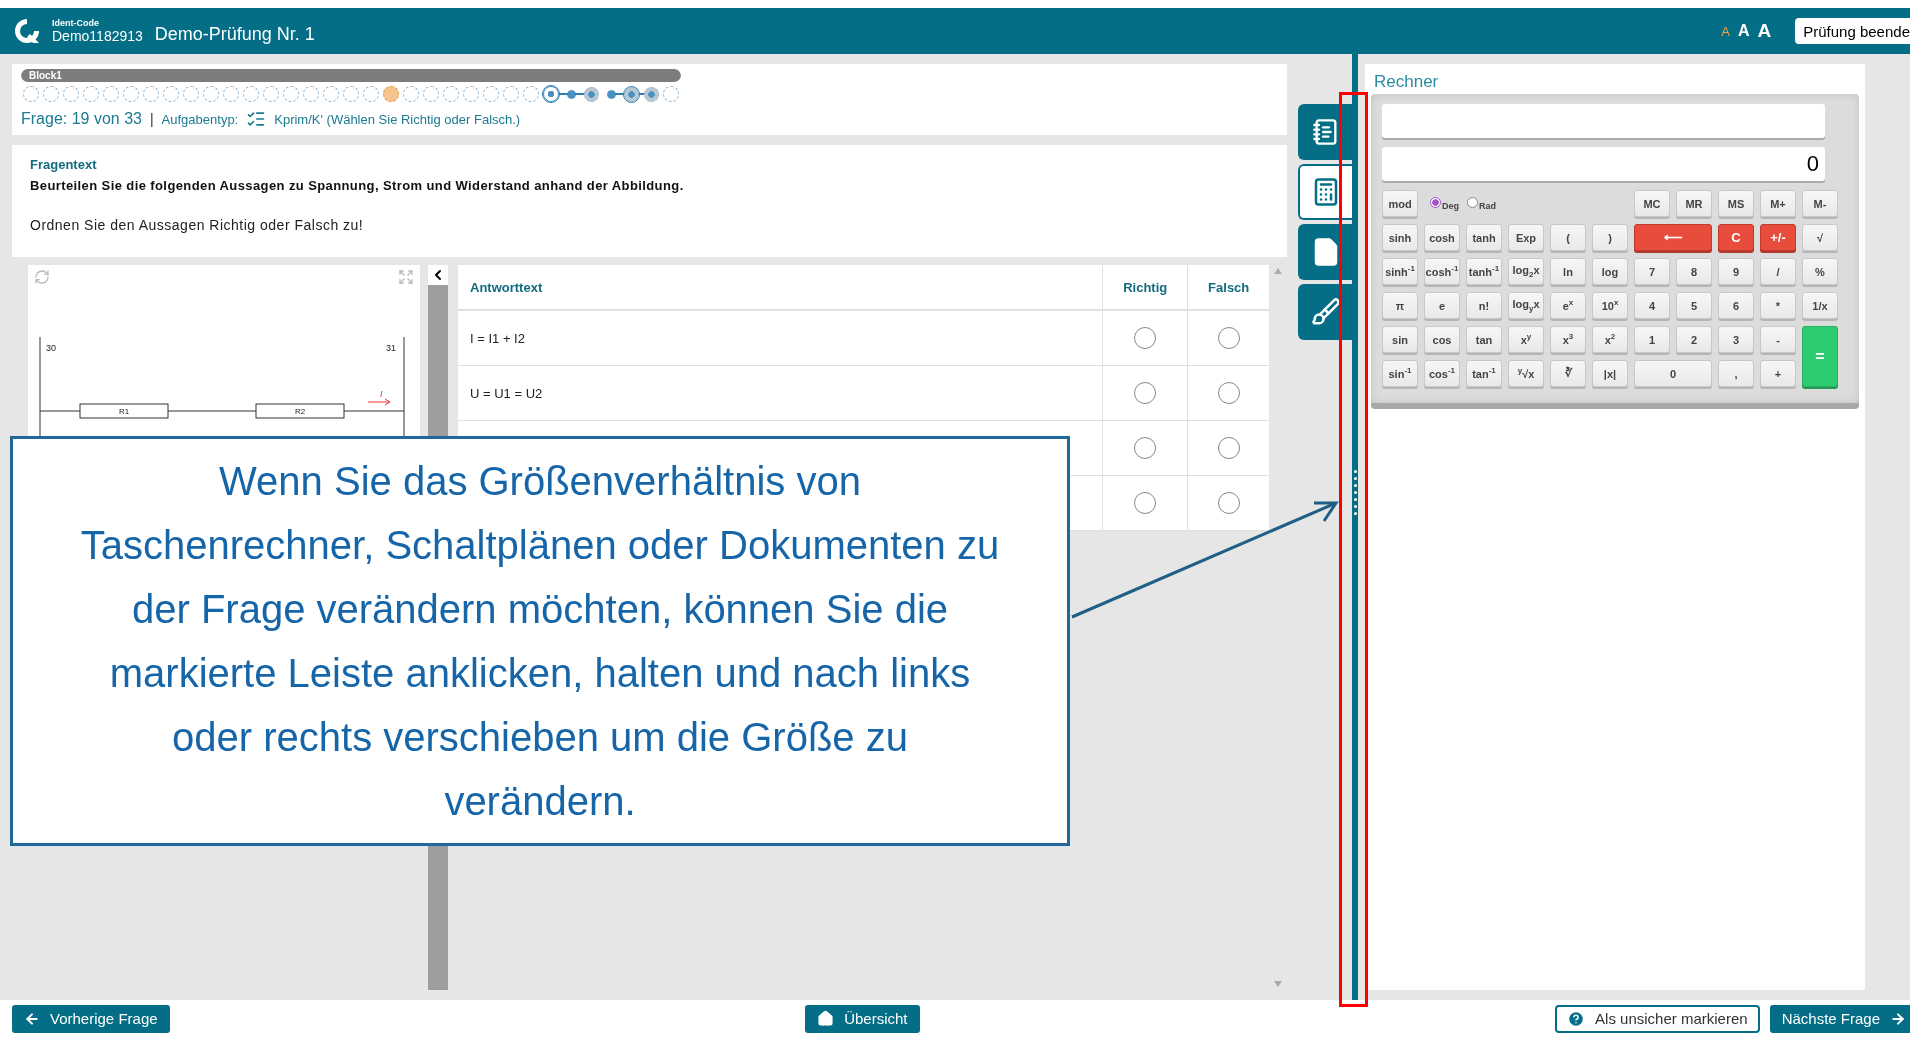 Image resolution: width=1910 pixels, height=1037 pixels. Describe the element at coordinates (1778, 271) in the screenshot. I see `calculator-key: /` at that location.